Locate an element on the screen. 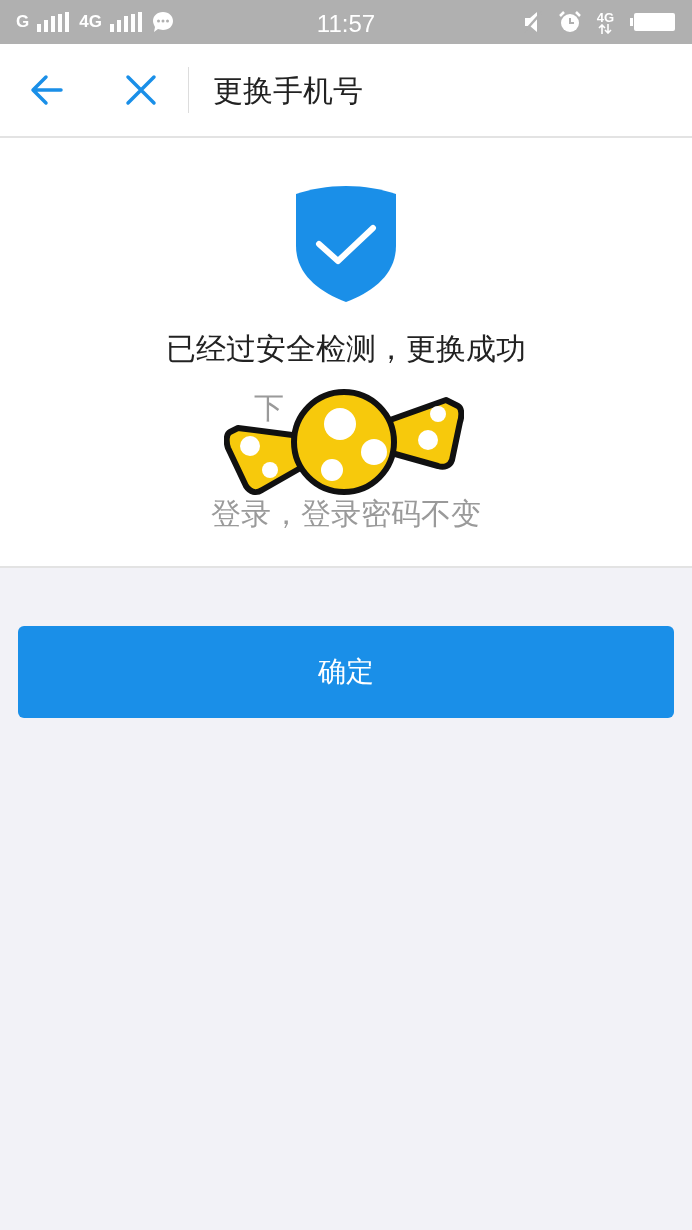 Image resolution: width=692 pixels, height=1230 pixels. success-message: 已经过安全检测，更换成功 is located at coordinates (346, 349).